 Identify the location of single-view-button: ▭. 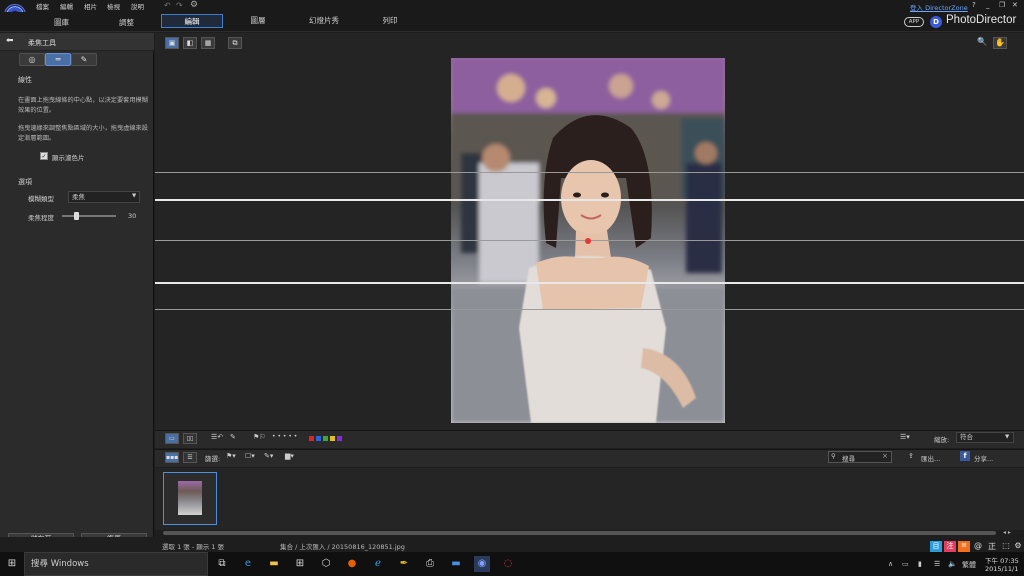
(172, 438).